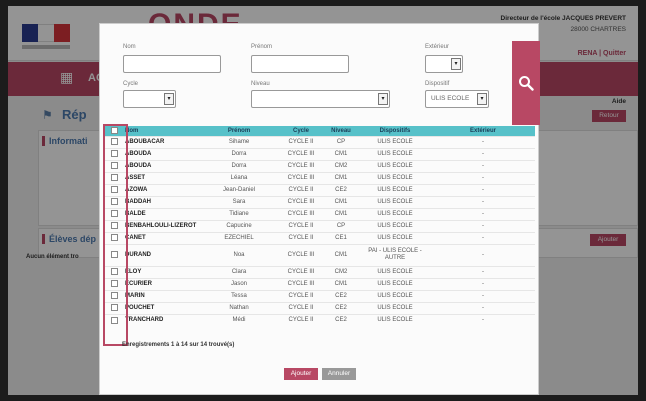  Describe the element at coordinates (239, 271) in the screenshot. I see `cell-prenom: Clara` at that location.